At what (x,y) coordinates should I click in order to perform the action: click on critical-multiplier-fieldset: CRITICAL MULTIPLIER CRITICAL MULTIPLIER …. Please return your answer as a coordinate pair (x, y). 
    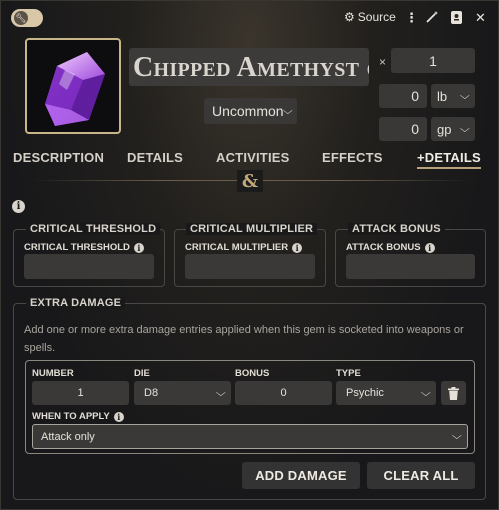
    Looking at the image, I should click on (250, 255).